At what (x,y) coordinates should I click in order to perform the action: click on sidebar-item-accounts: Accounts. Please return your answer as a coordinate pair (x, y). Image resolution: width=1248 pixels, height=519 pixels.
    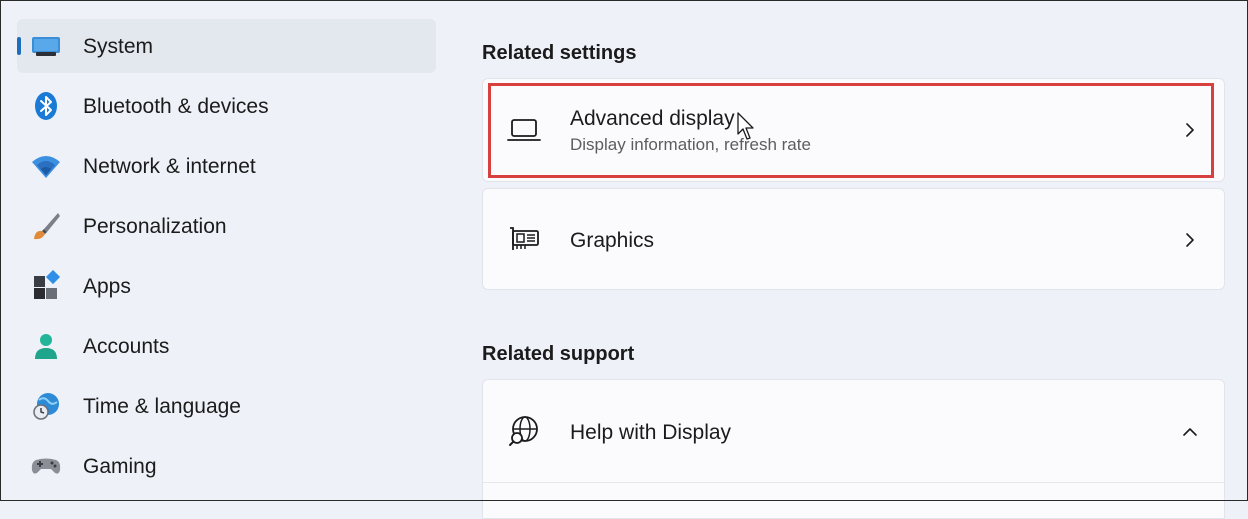
    Looking at the image, I should click on (226, 346).